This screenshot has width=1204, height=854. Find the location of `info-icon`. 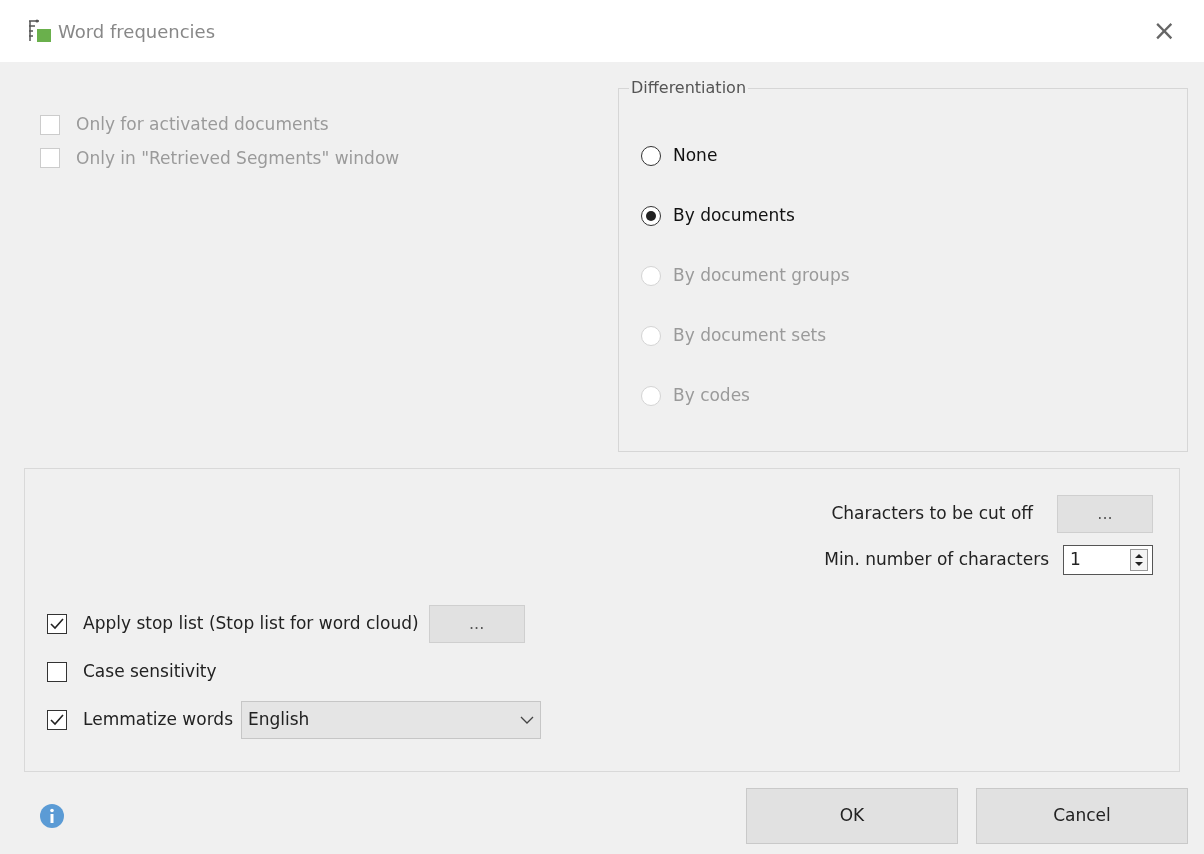

info-icon is located at coordinates (52, 816).